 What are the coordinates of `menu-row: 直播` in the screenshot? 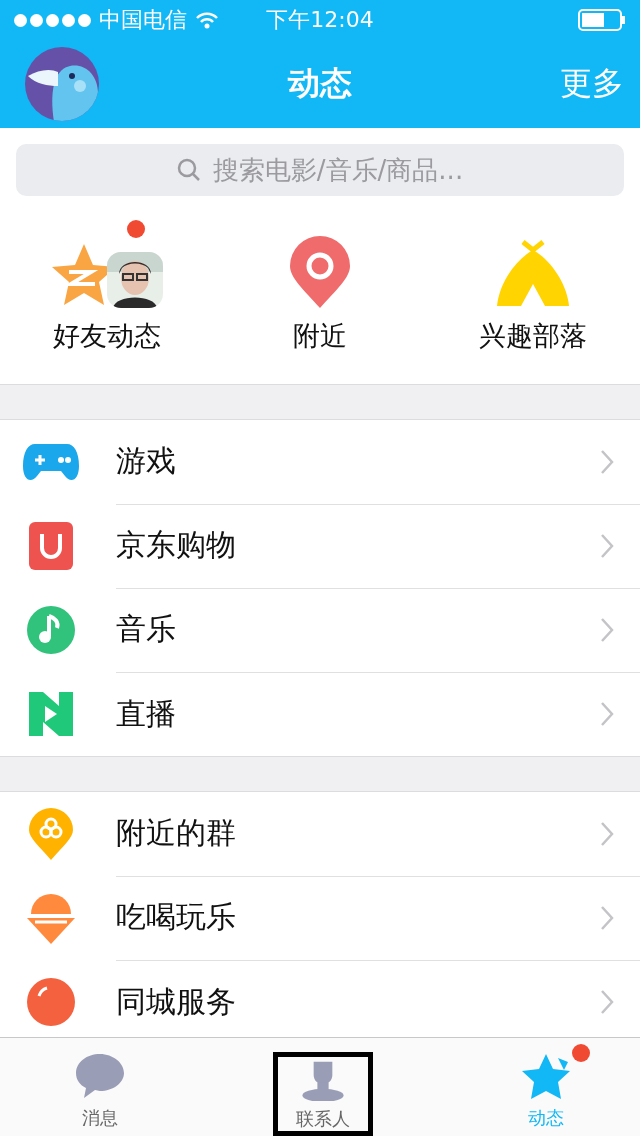 It's located at (320, 714).